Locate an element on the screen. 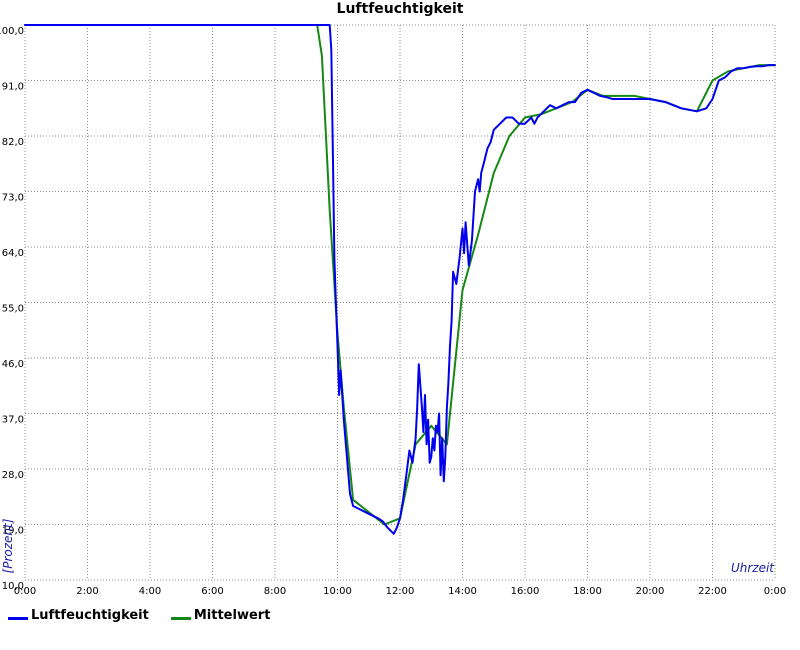  y-tick-label: 100,0 is located at coordinates (12, 31).